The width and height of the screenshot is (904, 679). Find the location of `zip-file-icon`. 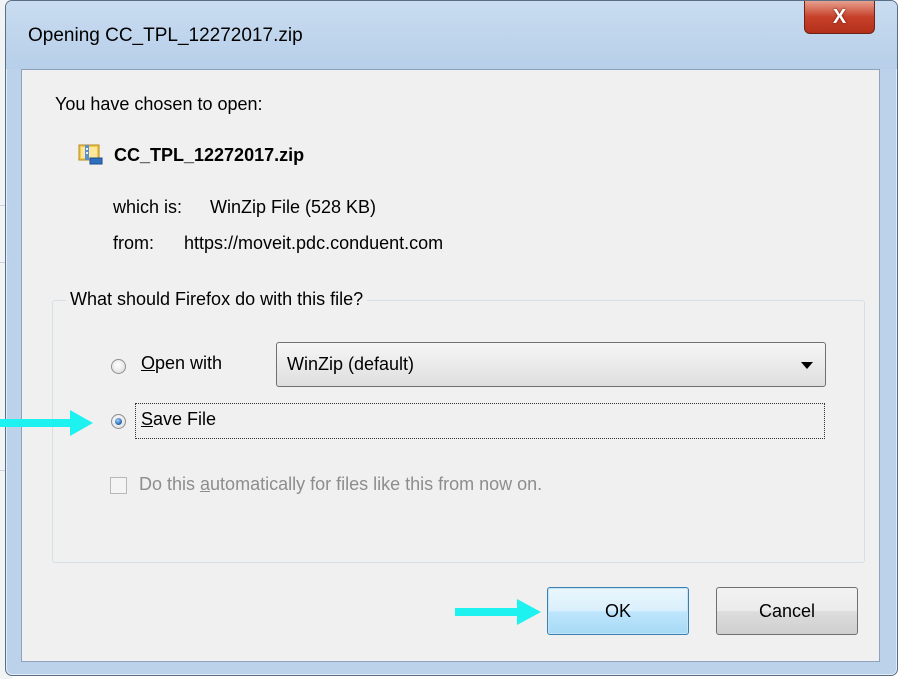

zip-file-icon is located at coordinates (90, 154).